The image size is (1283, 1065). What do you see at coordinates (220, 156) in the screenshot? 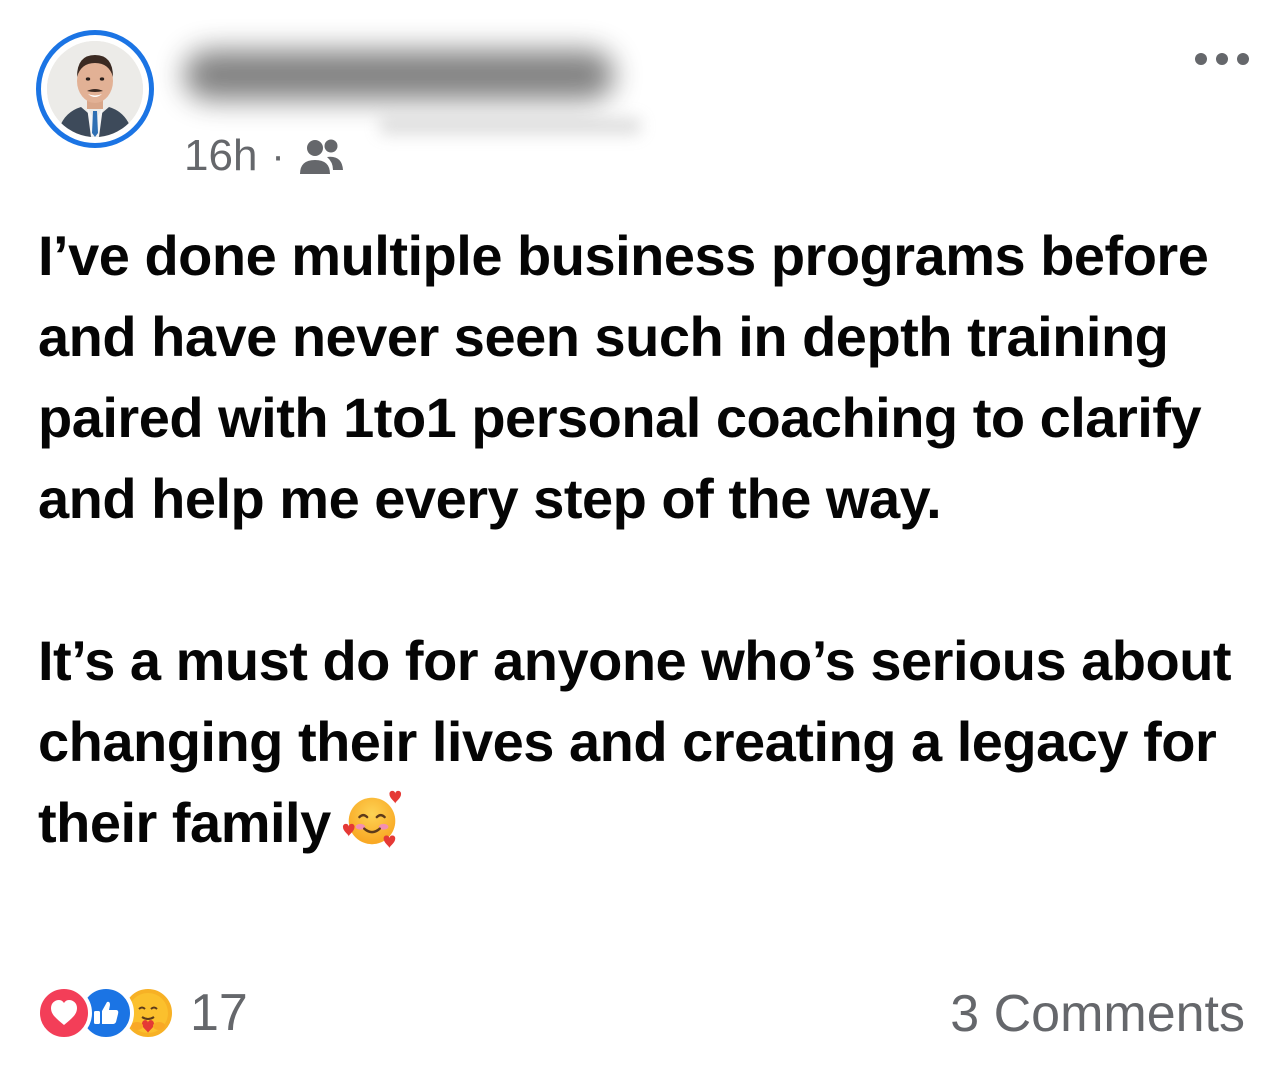
I see `post-timestamp: 16h` at bounding box center [220, 156].